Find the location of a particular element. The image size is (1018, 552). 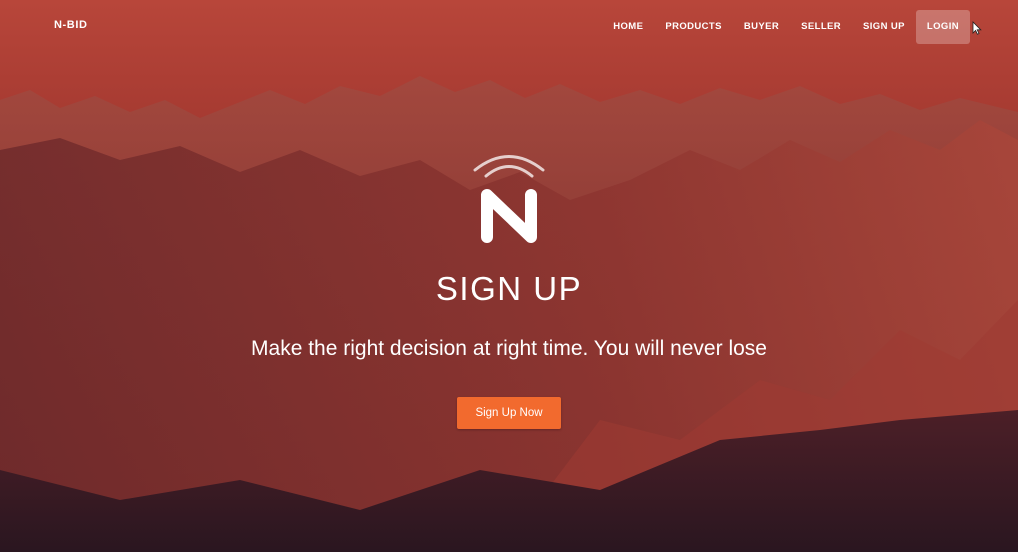

main-nav: HOME PRODUCTS BUYER SELLER SIGN UP LOGIN is located at coordinates (786, 27).